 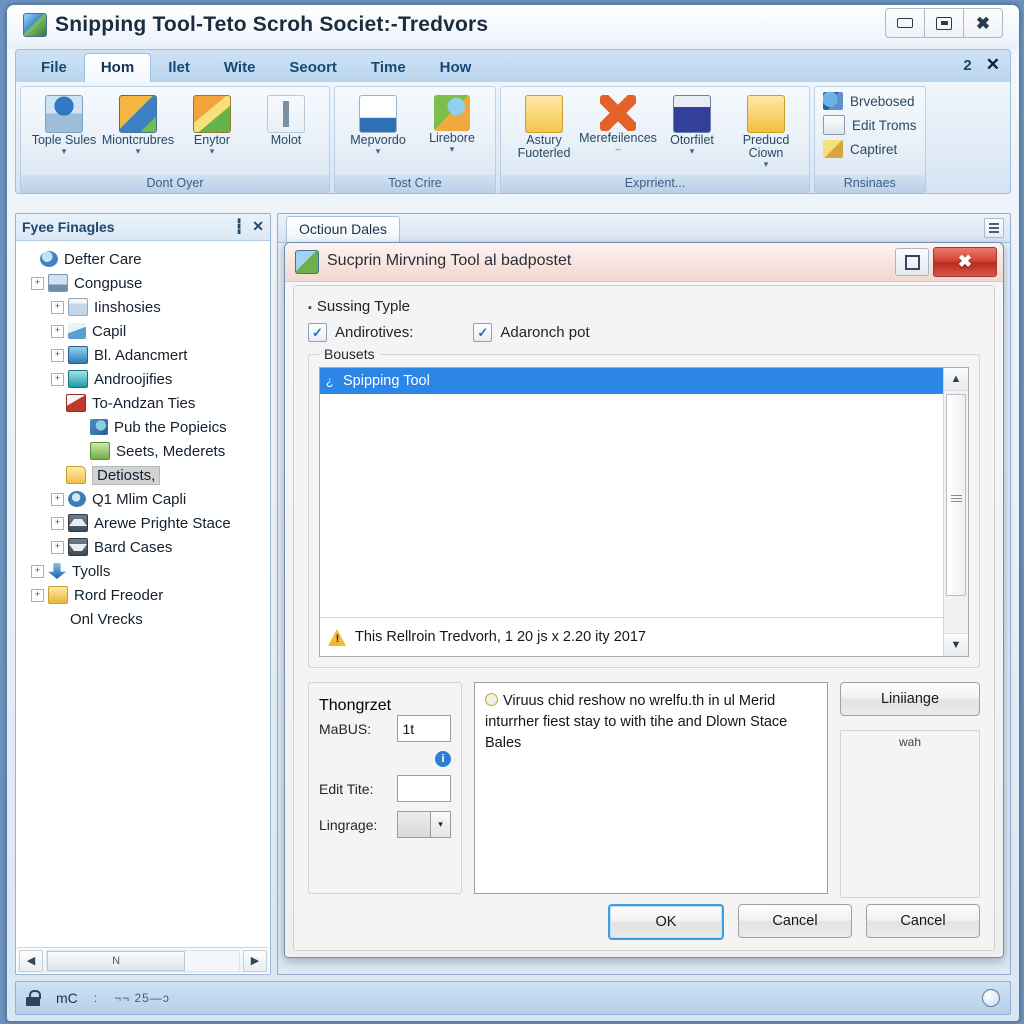 I want to click on window-icon, so click(x=78, y=307).